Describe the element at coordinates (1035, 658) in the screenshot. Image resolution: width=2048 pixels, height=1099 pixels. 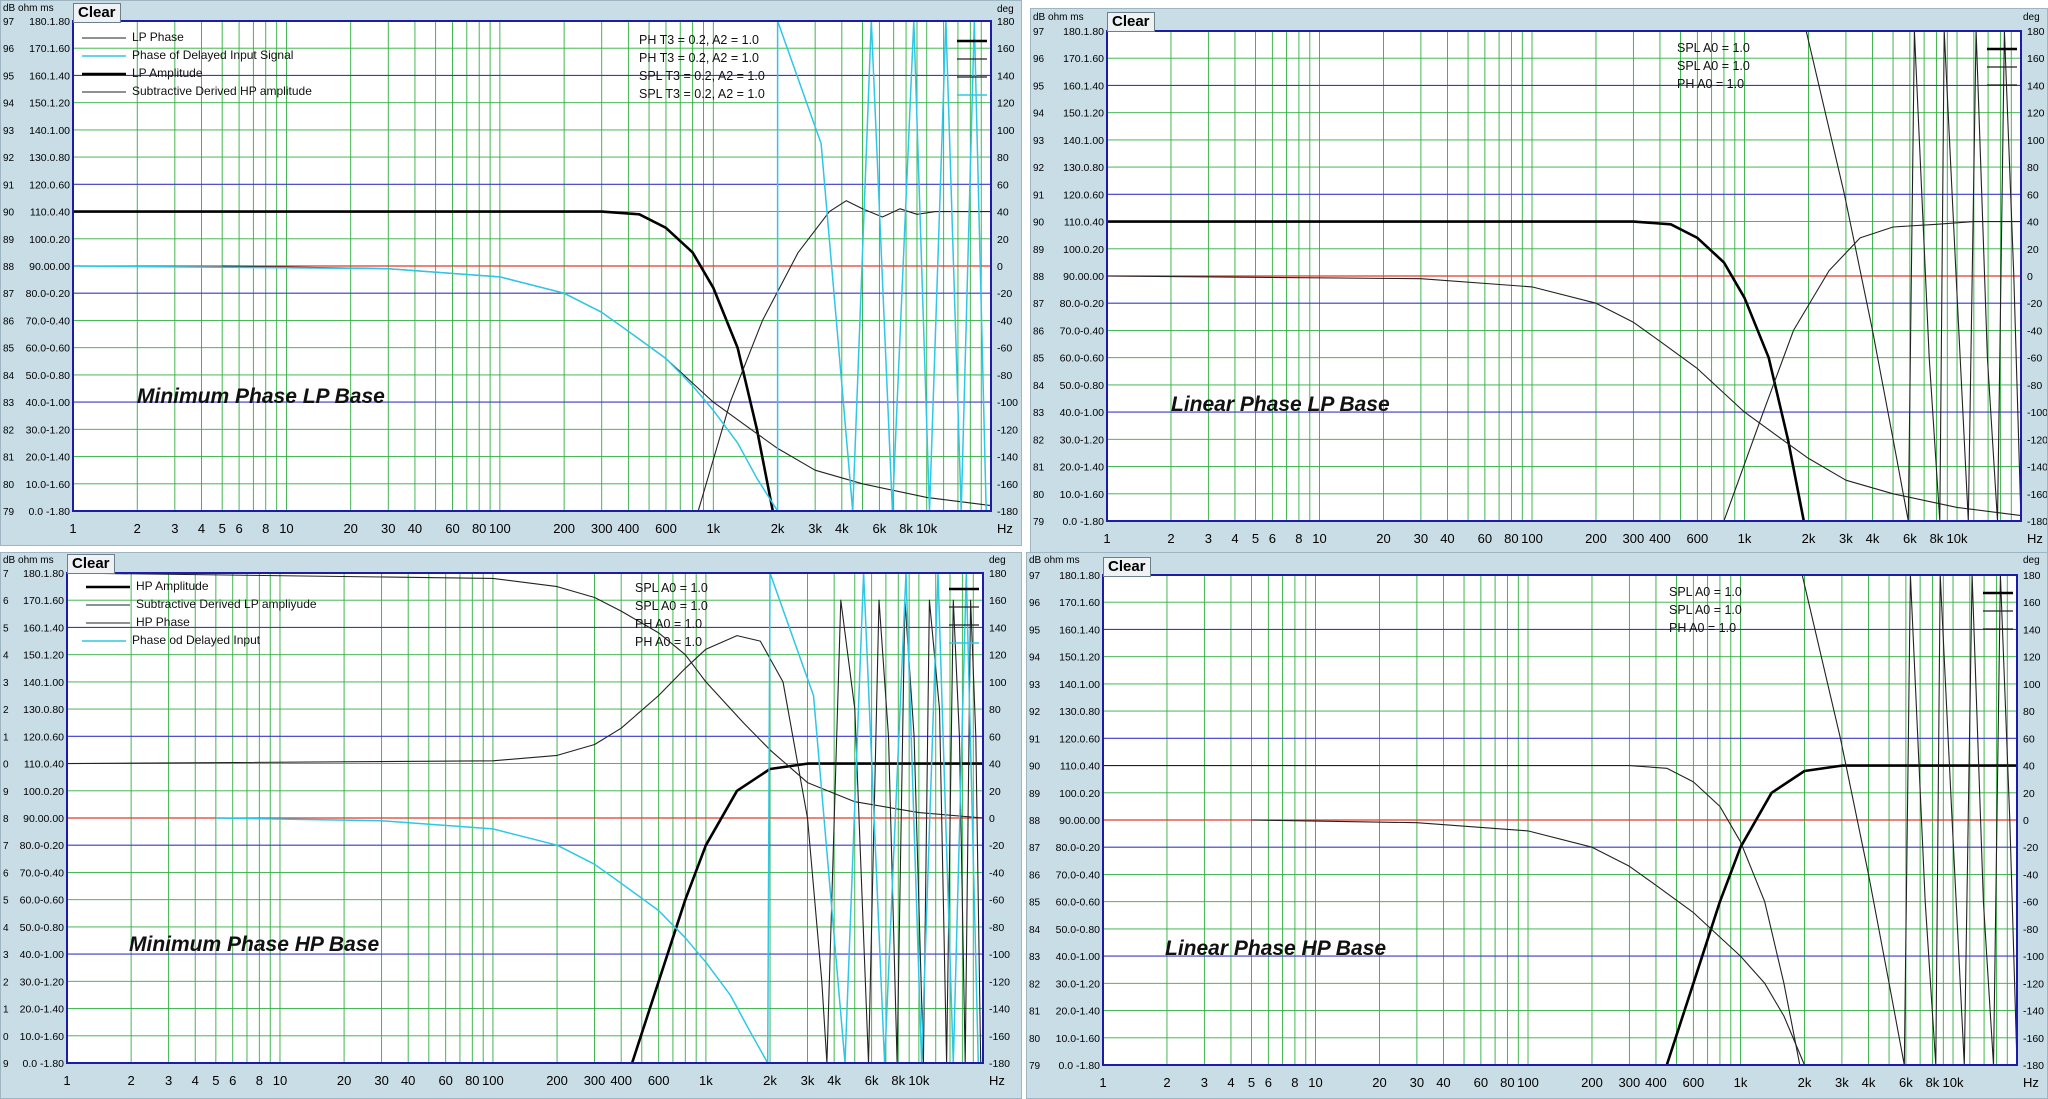
I see `y-outer-tick-label: 94` at that location.